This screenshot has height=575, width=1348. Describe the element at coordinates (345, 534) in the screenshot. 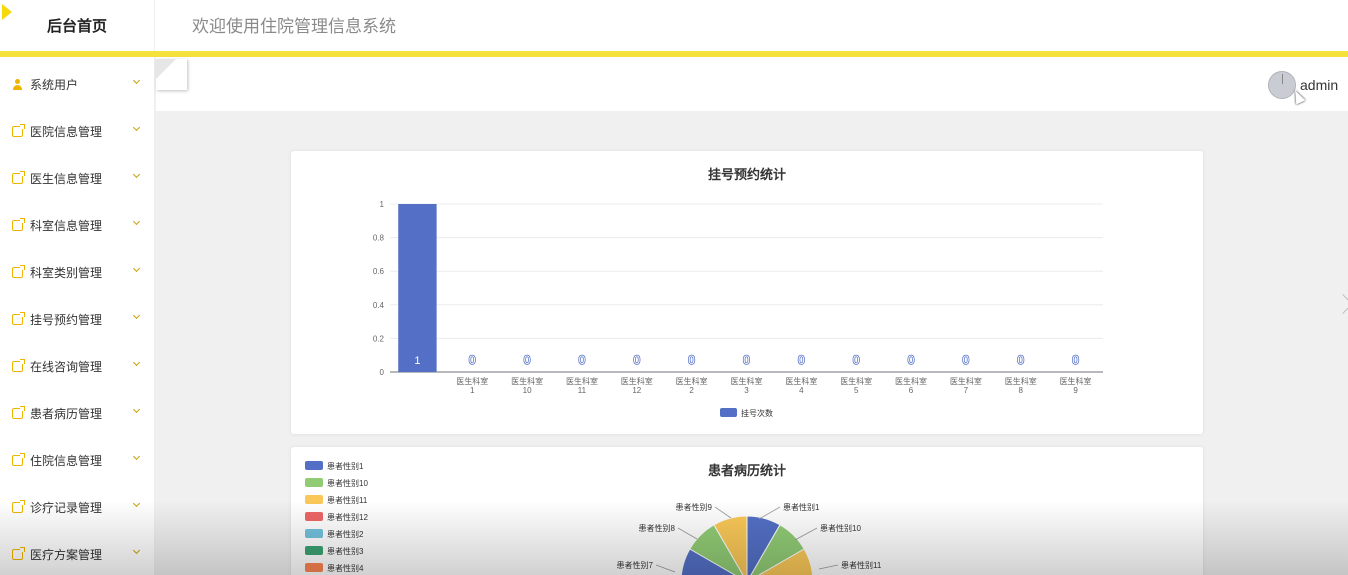

I see `legend-label: 患者性别2` at that location.